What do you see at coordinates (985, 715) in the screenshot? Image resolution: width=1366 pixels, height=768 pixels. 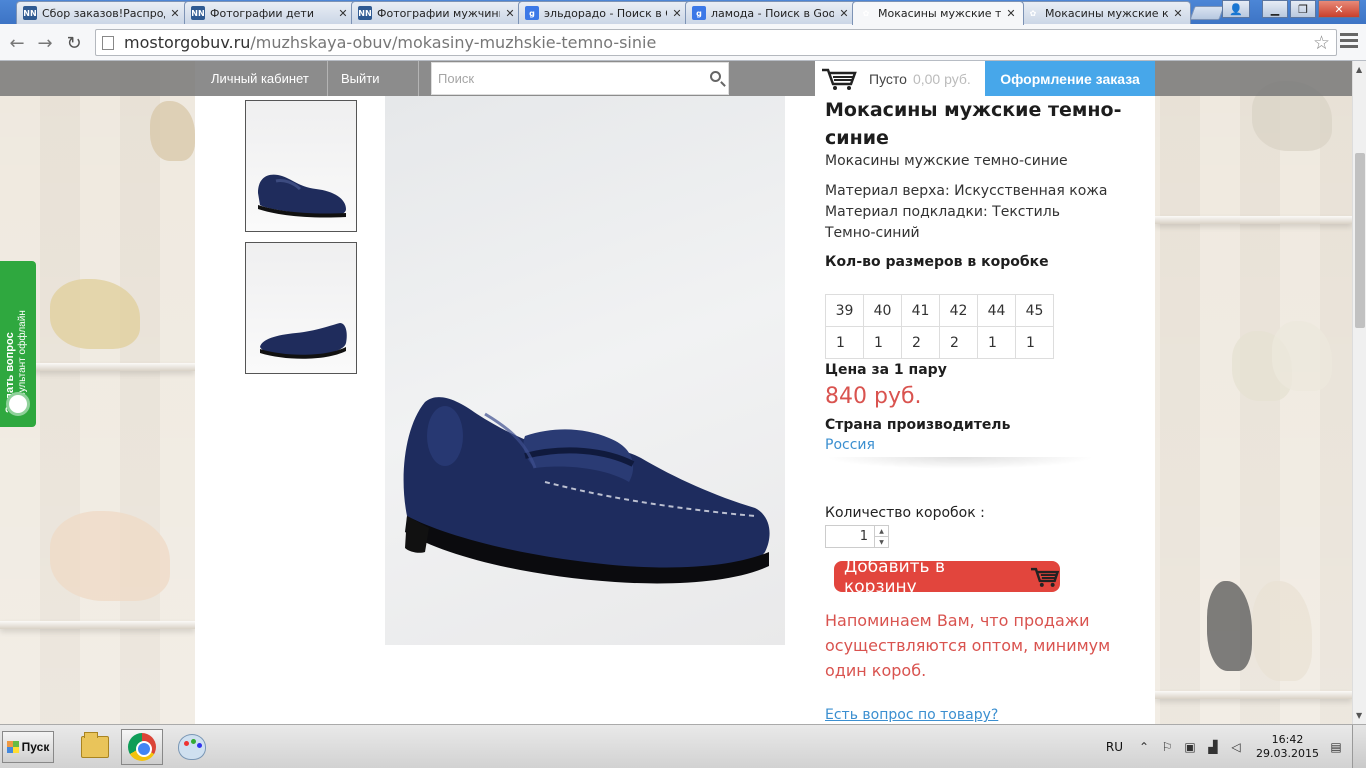 I see `product-question-link: Есть вопрос по товару?` at bounding box center [985, 715].